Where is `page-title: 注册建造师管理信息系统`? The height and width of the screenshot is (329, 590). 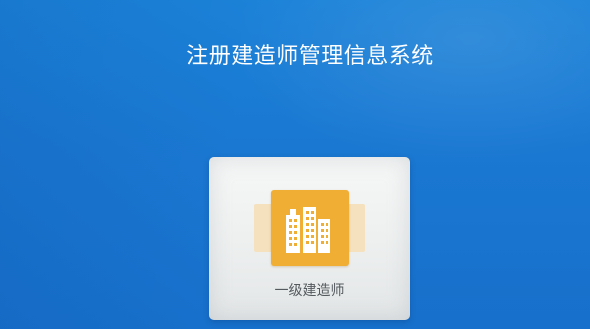 page-title: 注册建造师管理信息系统 is located at coordinates (310, 56).